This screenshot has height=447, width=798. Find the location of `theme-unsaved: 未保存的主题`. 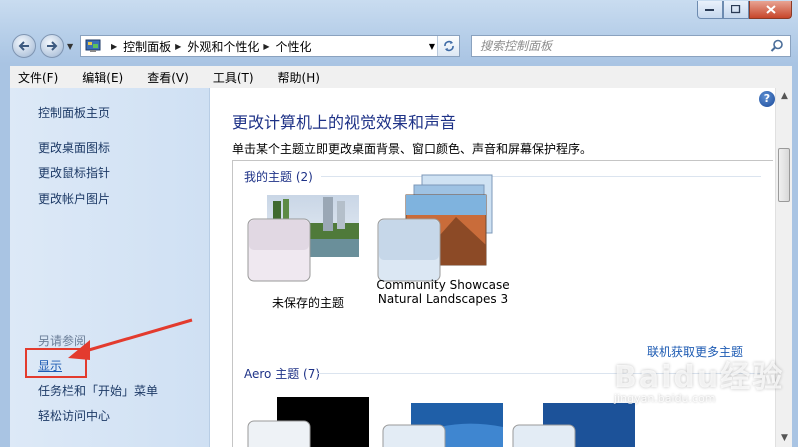

theme-unsaved: 未保存的主题 is located at coordinates (308, 253).